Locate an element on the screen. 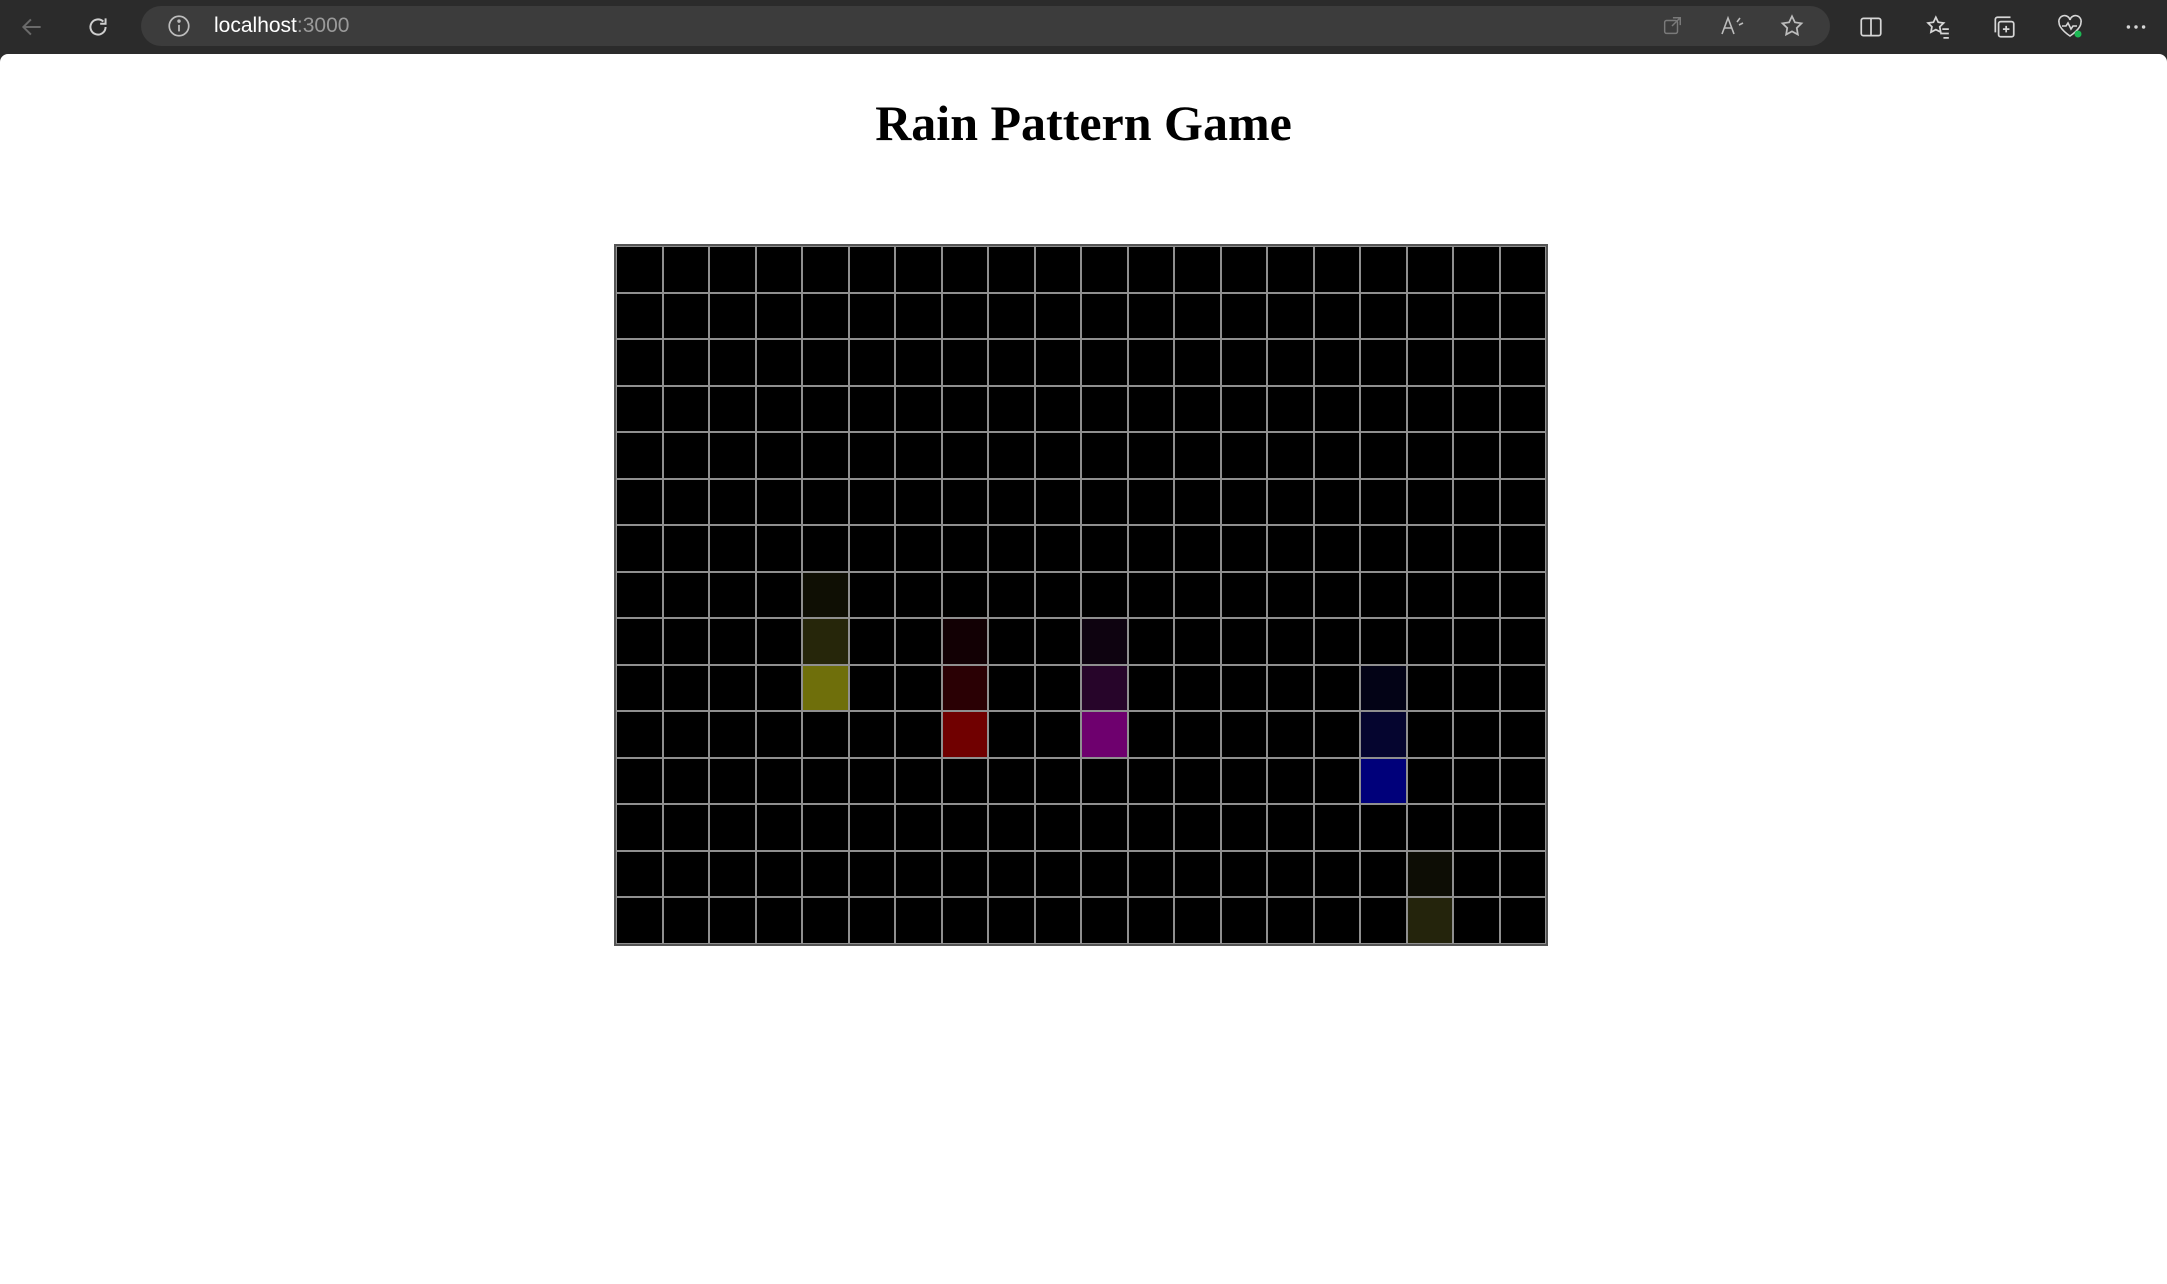 Image resolution: width=2167 pixels, height=1284 pixels. open-in-app-icon is located at coordinates (1672, 26).